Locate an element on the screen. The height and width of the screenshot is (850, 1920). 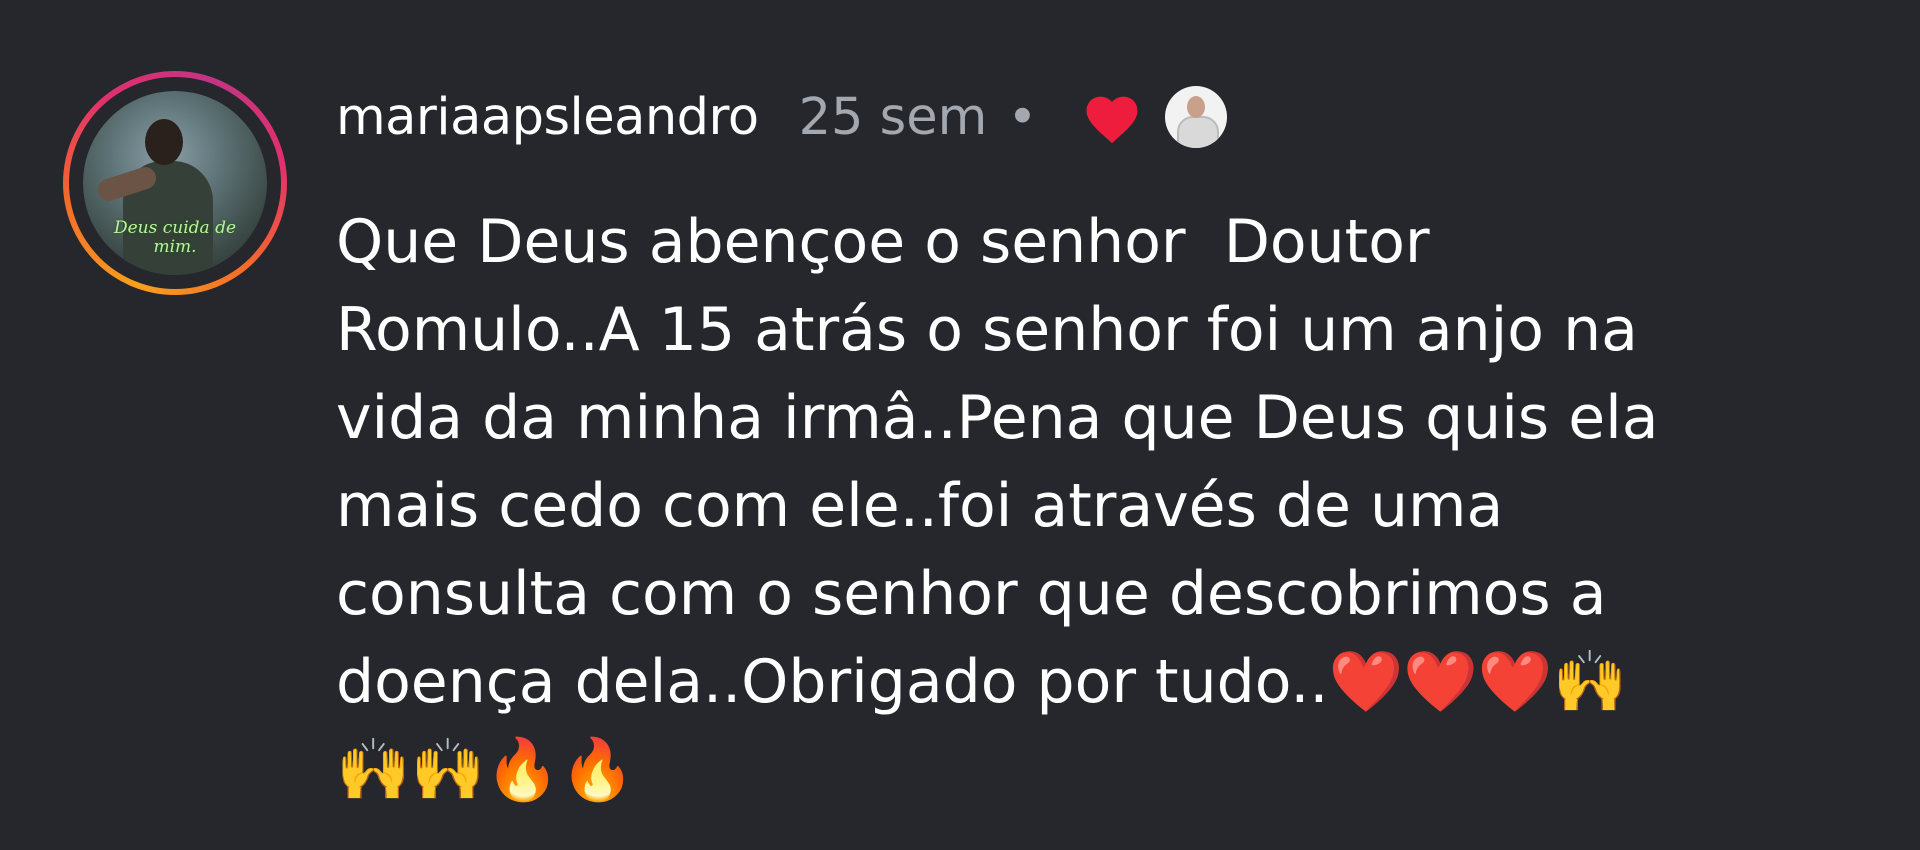
username: mariaapsleandro is located at coordinates (547, 117).